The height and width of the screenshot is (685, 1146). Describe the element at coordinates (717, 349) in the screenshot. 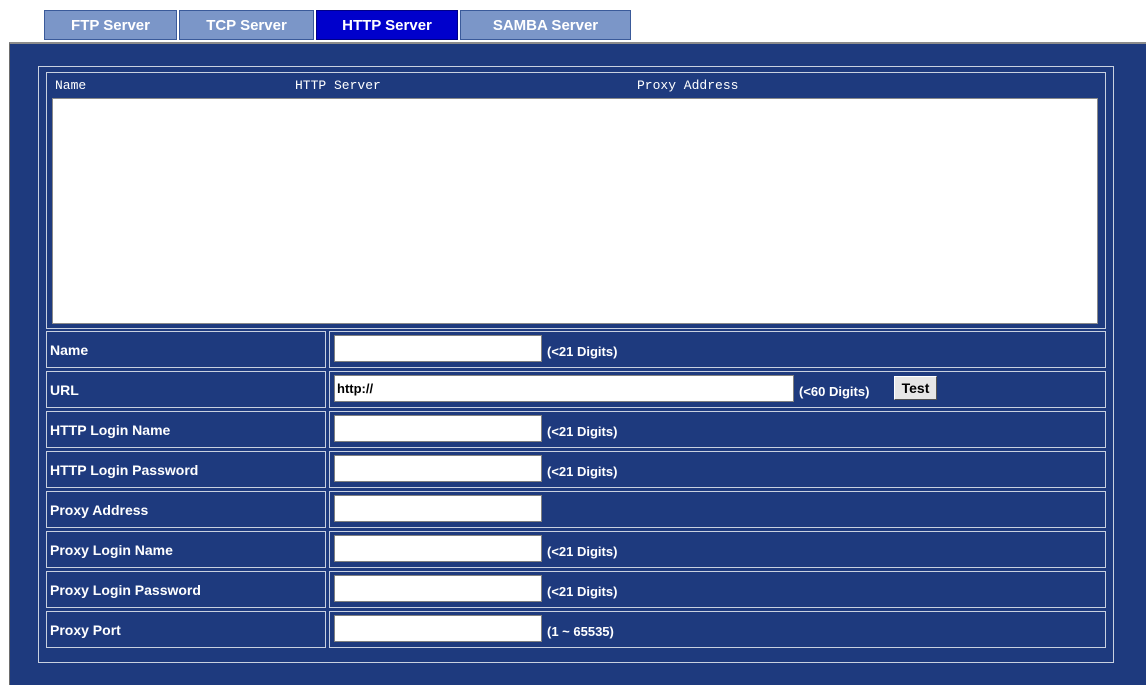

I see `name-value-cell: (<21 Digits)` at that location.